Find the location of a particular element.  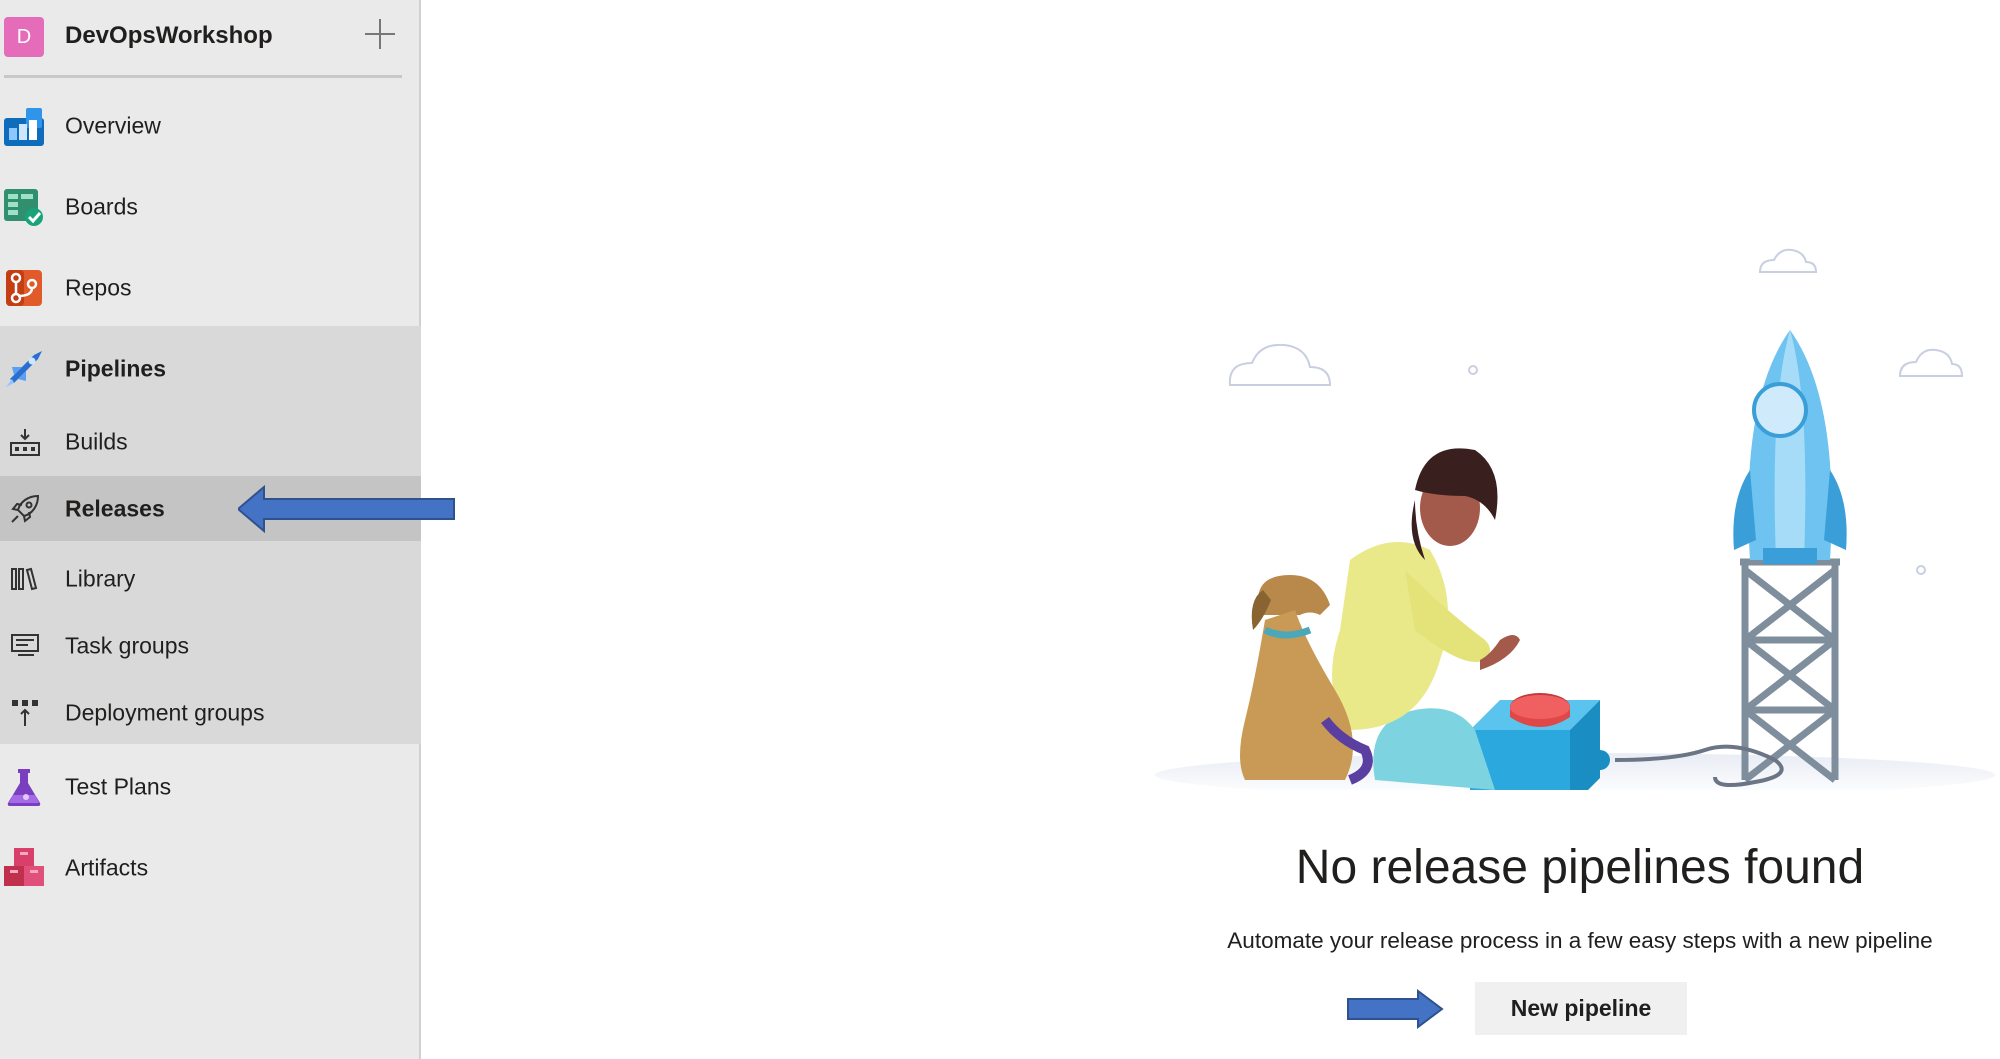

pipelines-icon is located at coordinates (24, 369).